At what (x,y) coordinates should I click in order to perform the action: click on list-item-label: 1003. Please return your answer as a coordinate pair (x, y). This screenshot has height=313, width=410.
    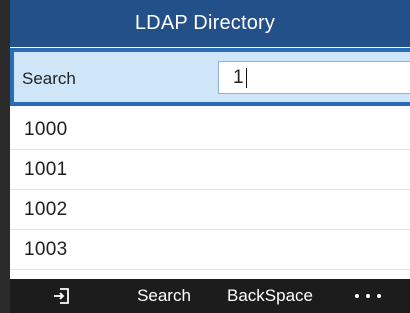
    Looking at the image, I should click on (46, 249).